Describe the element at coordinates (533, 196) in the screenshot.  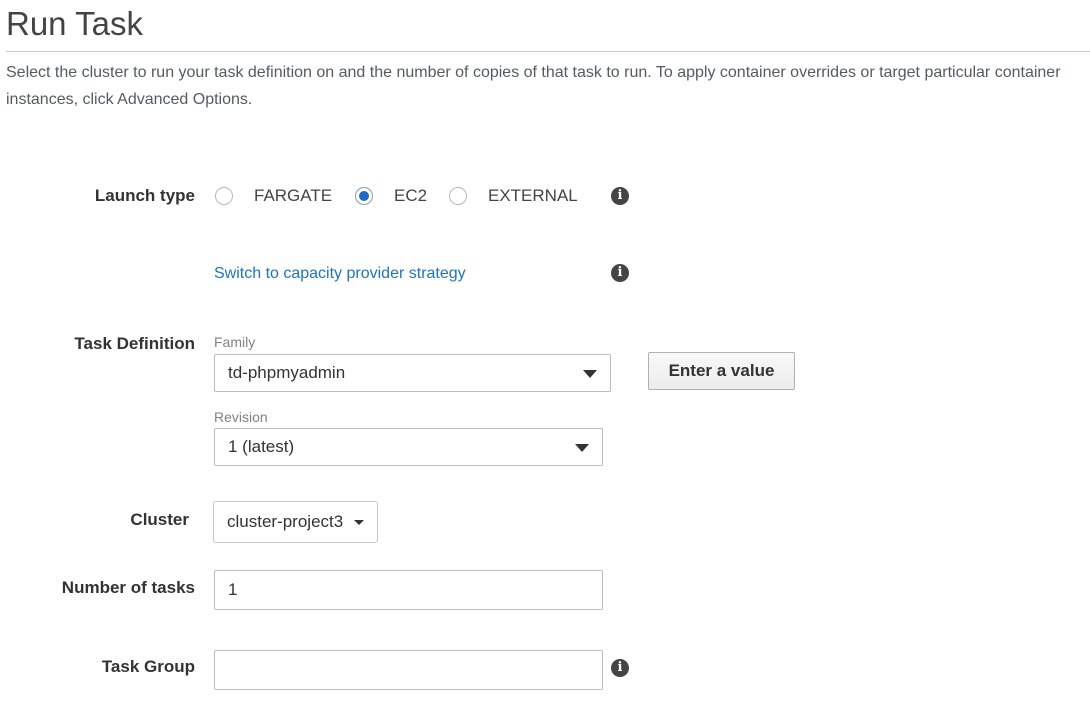
I see `radio-external-label: EXTERNAL` at that location.